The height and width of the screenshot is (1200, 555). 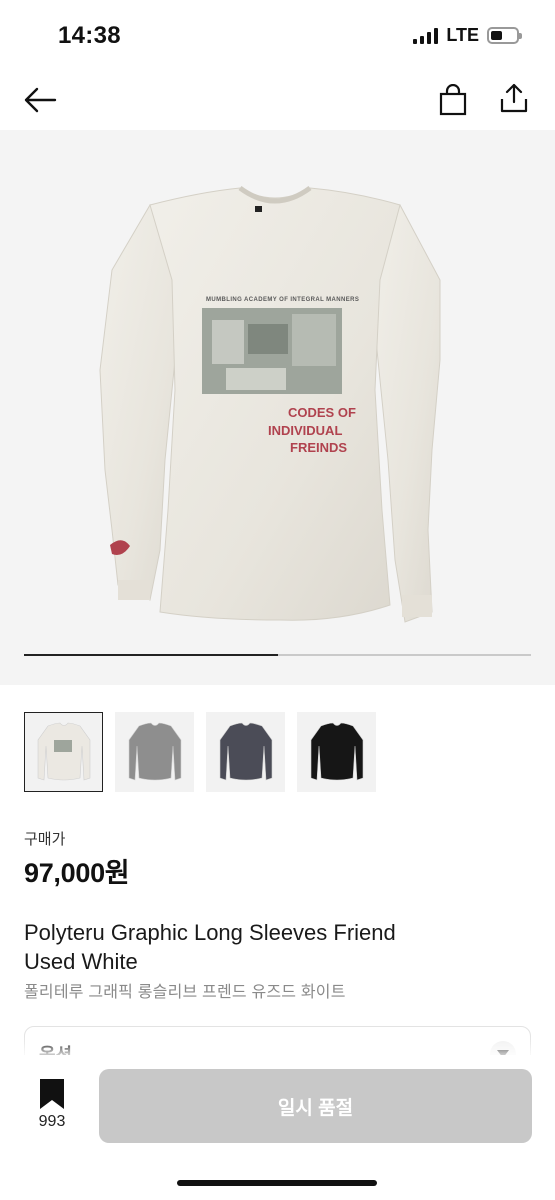 What do you see at coordinates (305, 430) in the screenshot?
I see `print-red-text-2: INDIVIDUAL` at bounding box center [305, 430].